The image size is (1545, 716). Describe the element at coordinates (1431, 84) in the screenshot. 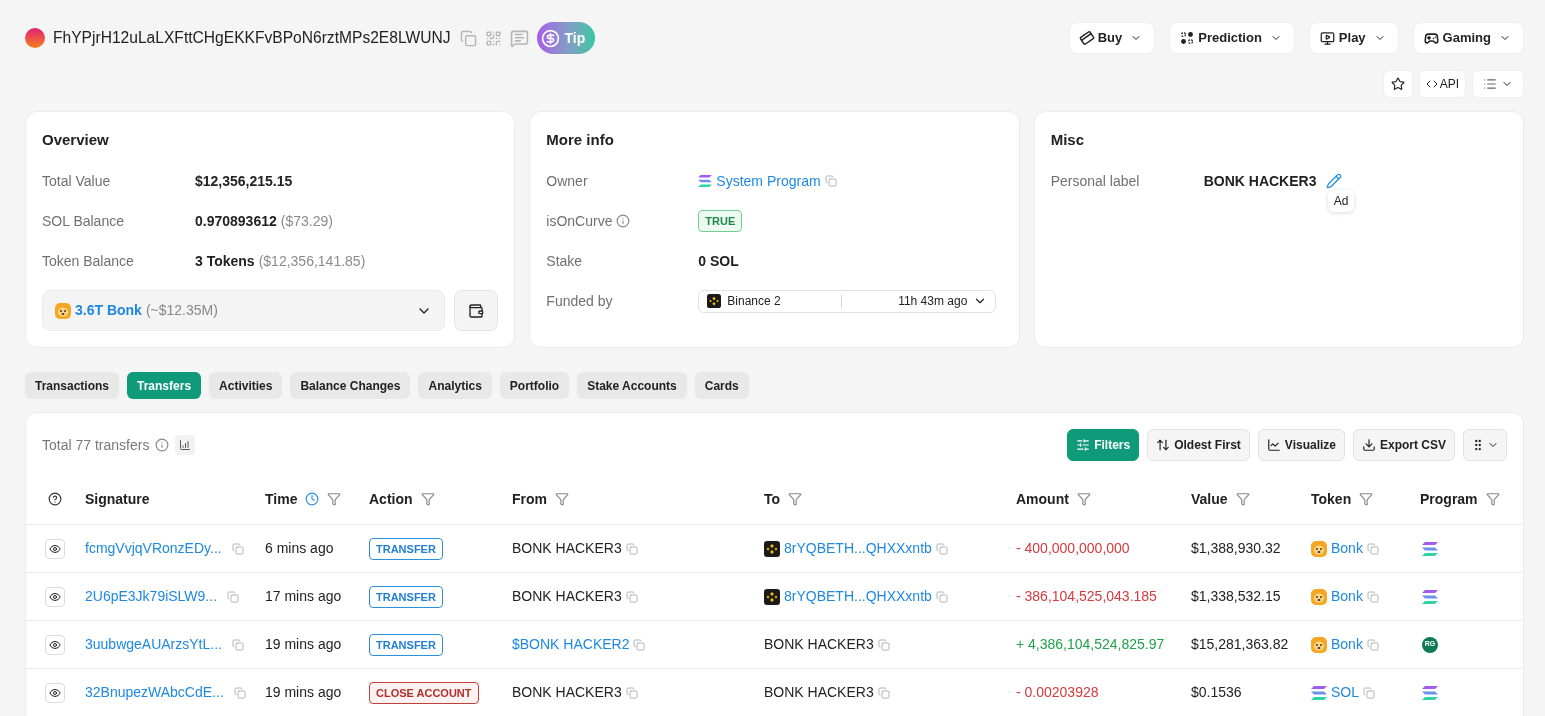

I see `code-icon` at that location.